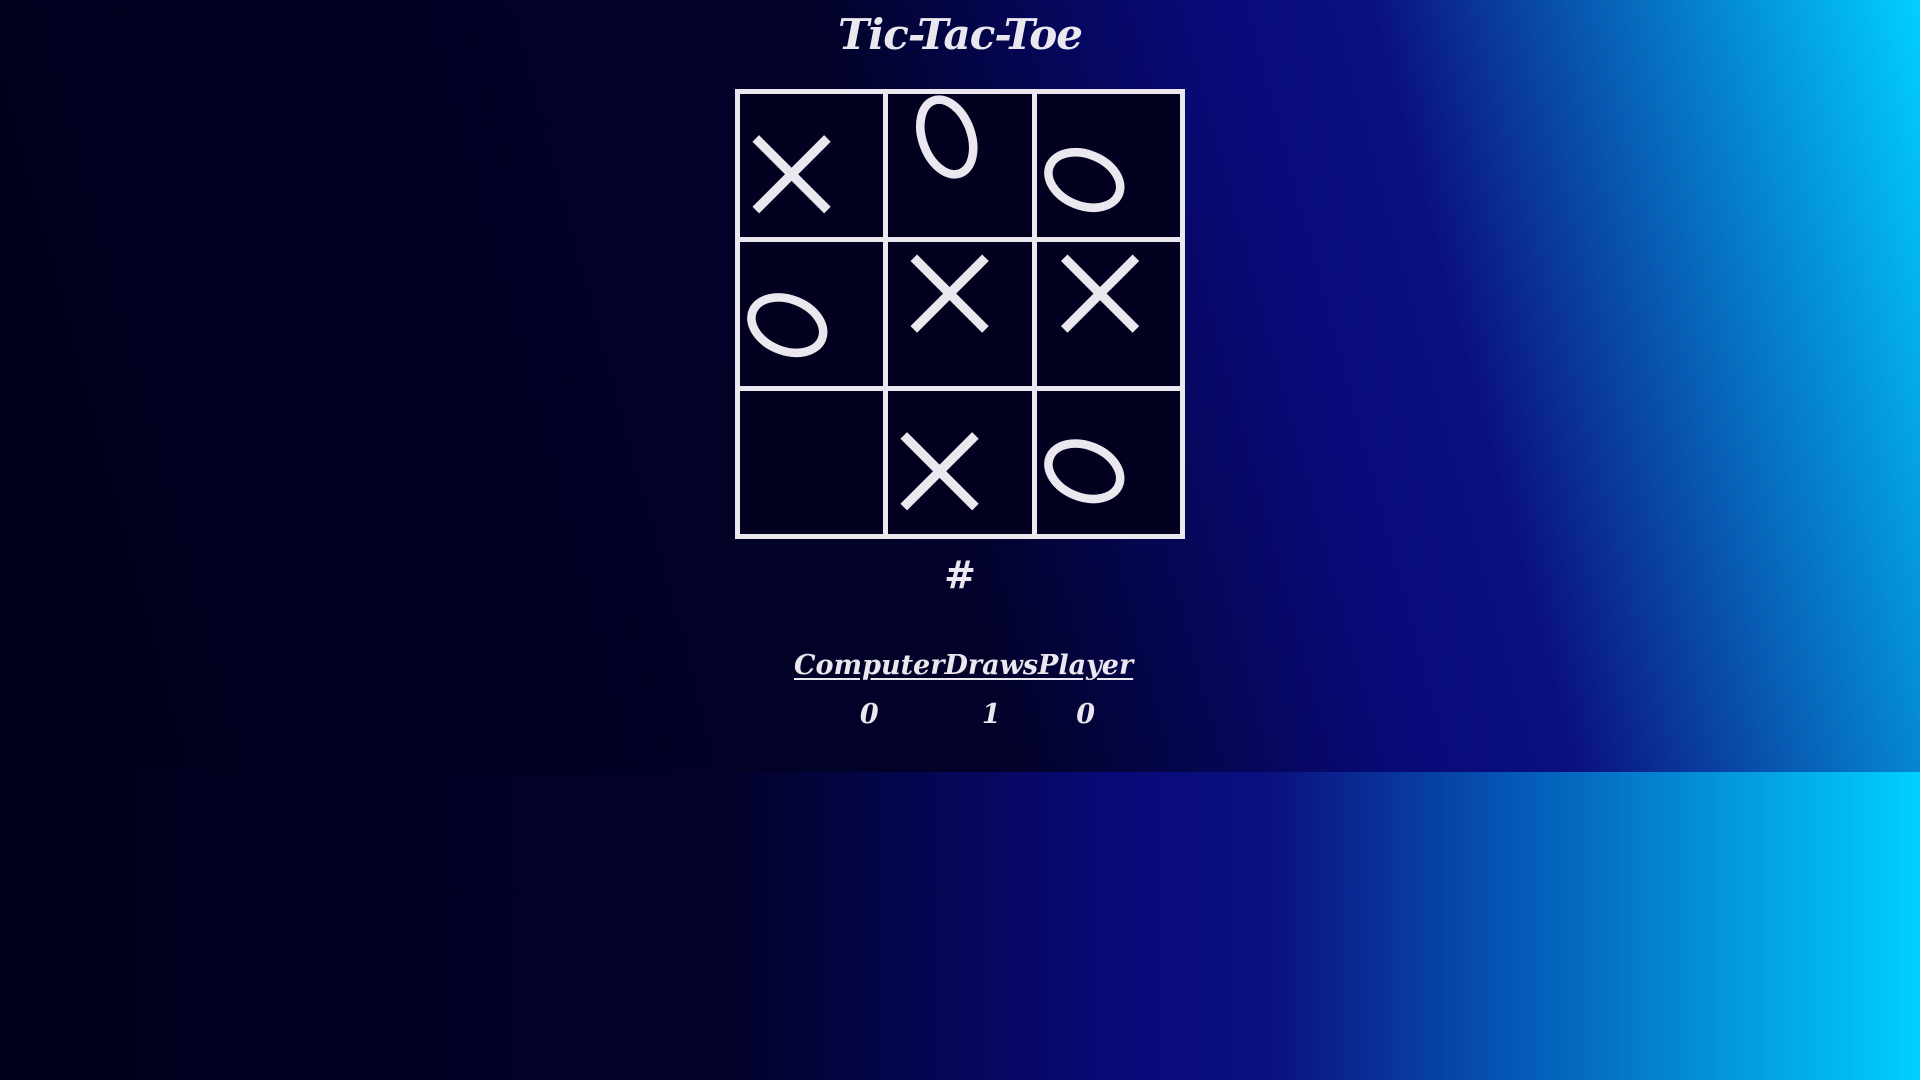  What do you see at coordinates (991, 690) in the screenshot?
I see `score-column-draws: Draws 1` at bounding box center [991, 690].